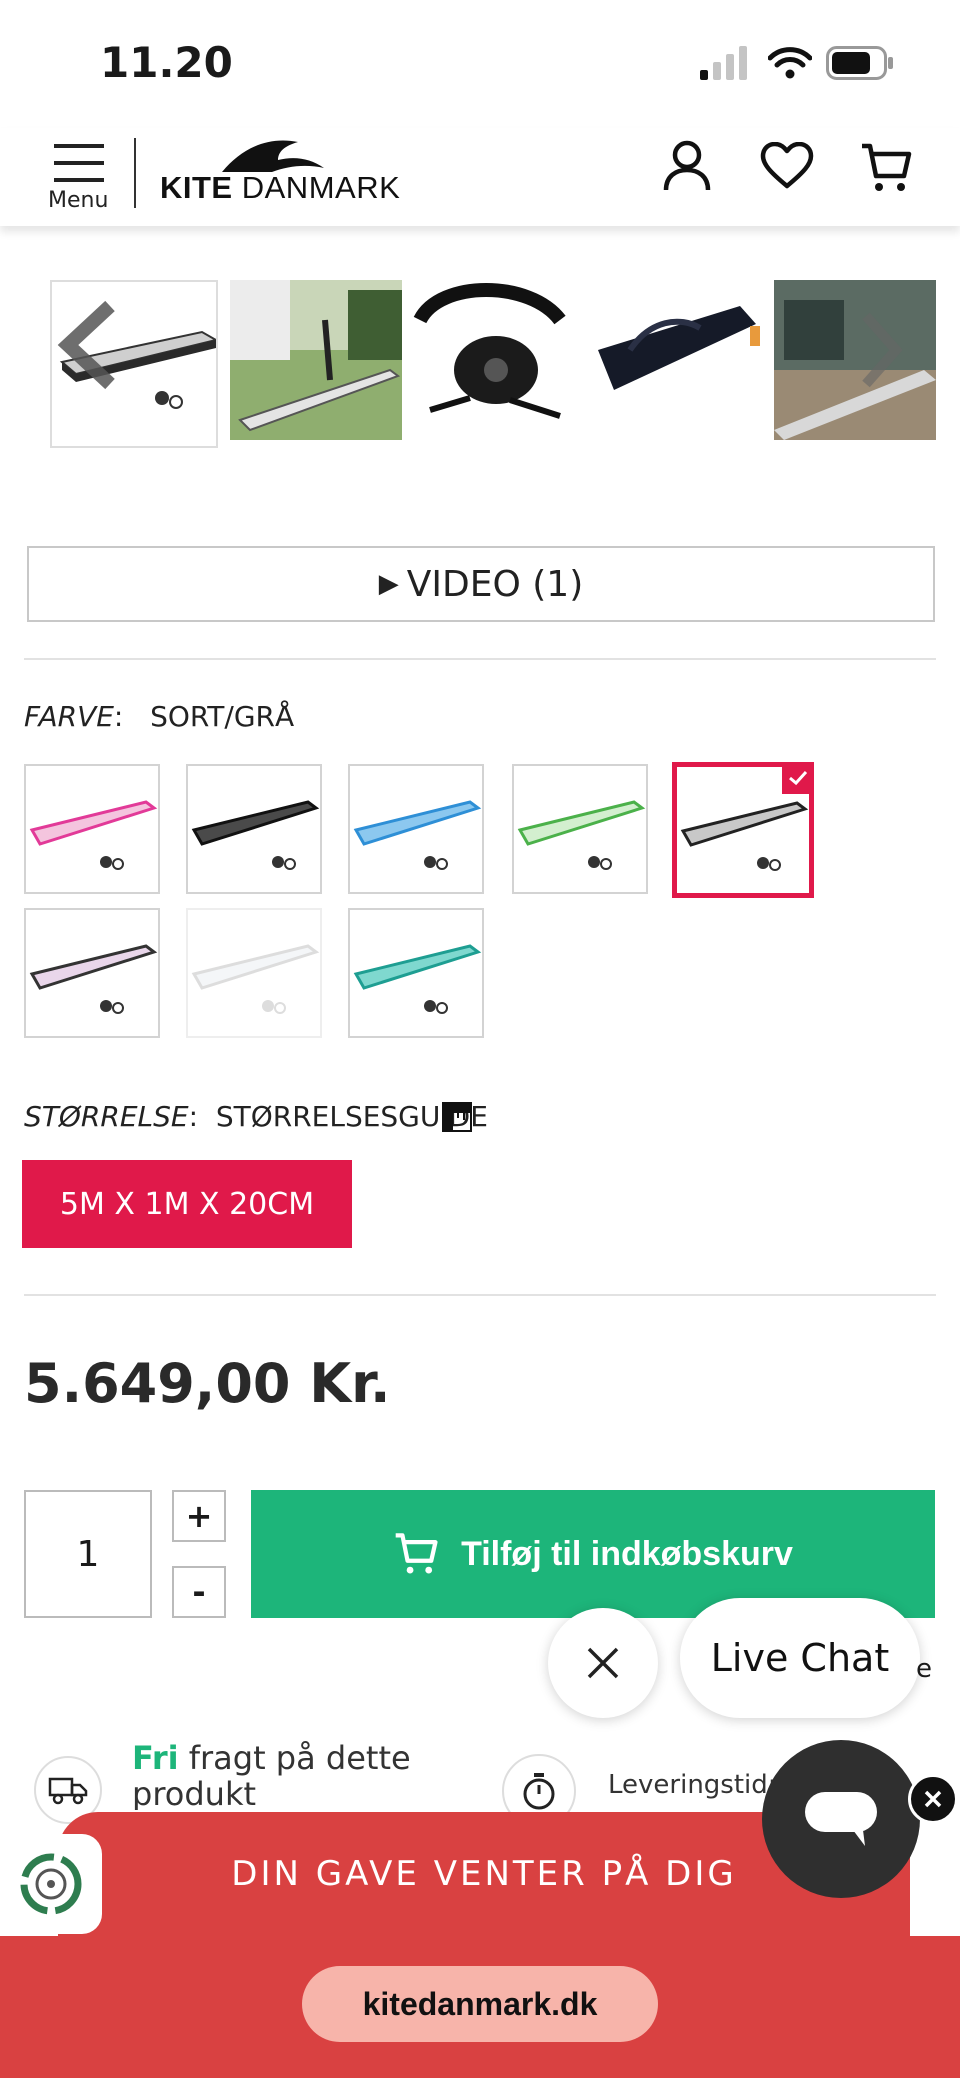 Image resolution: width=960 pixels, height=2078 pixels. Describe the element at coordinates (87, 345) in the screenshot. I see `gallery-prev-arrow-icon` at that location.